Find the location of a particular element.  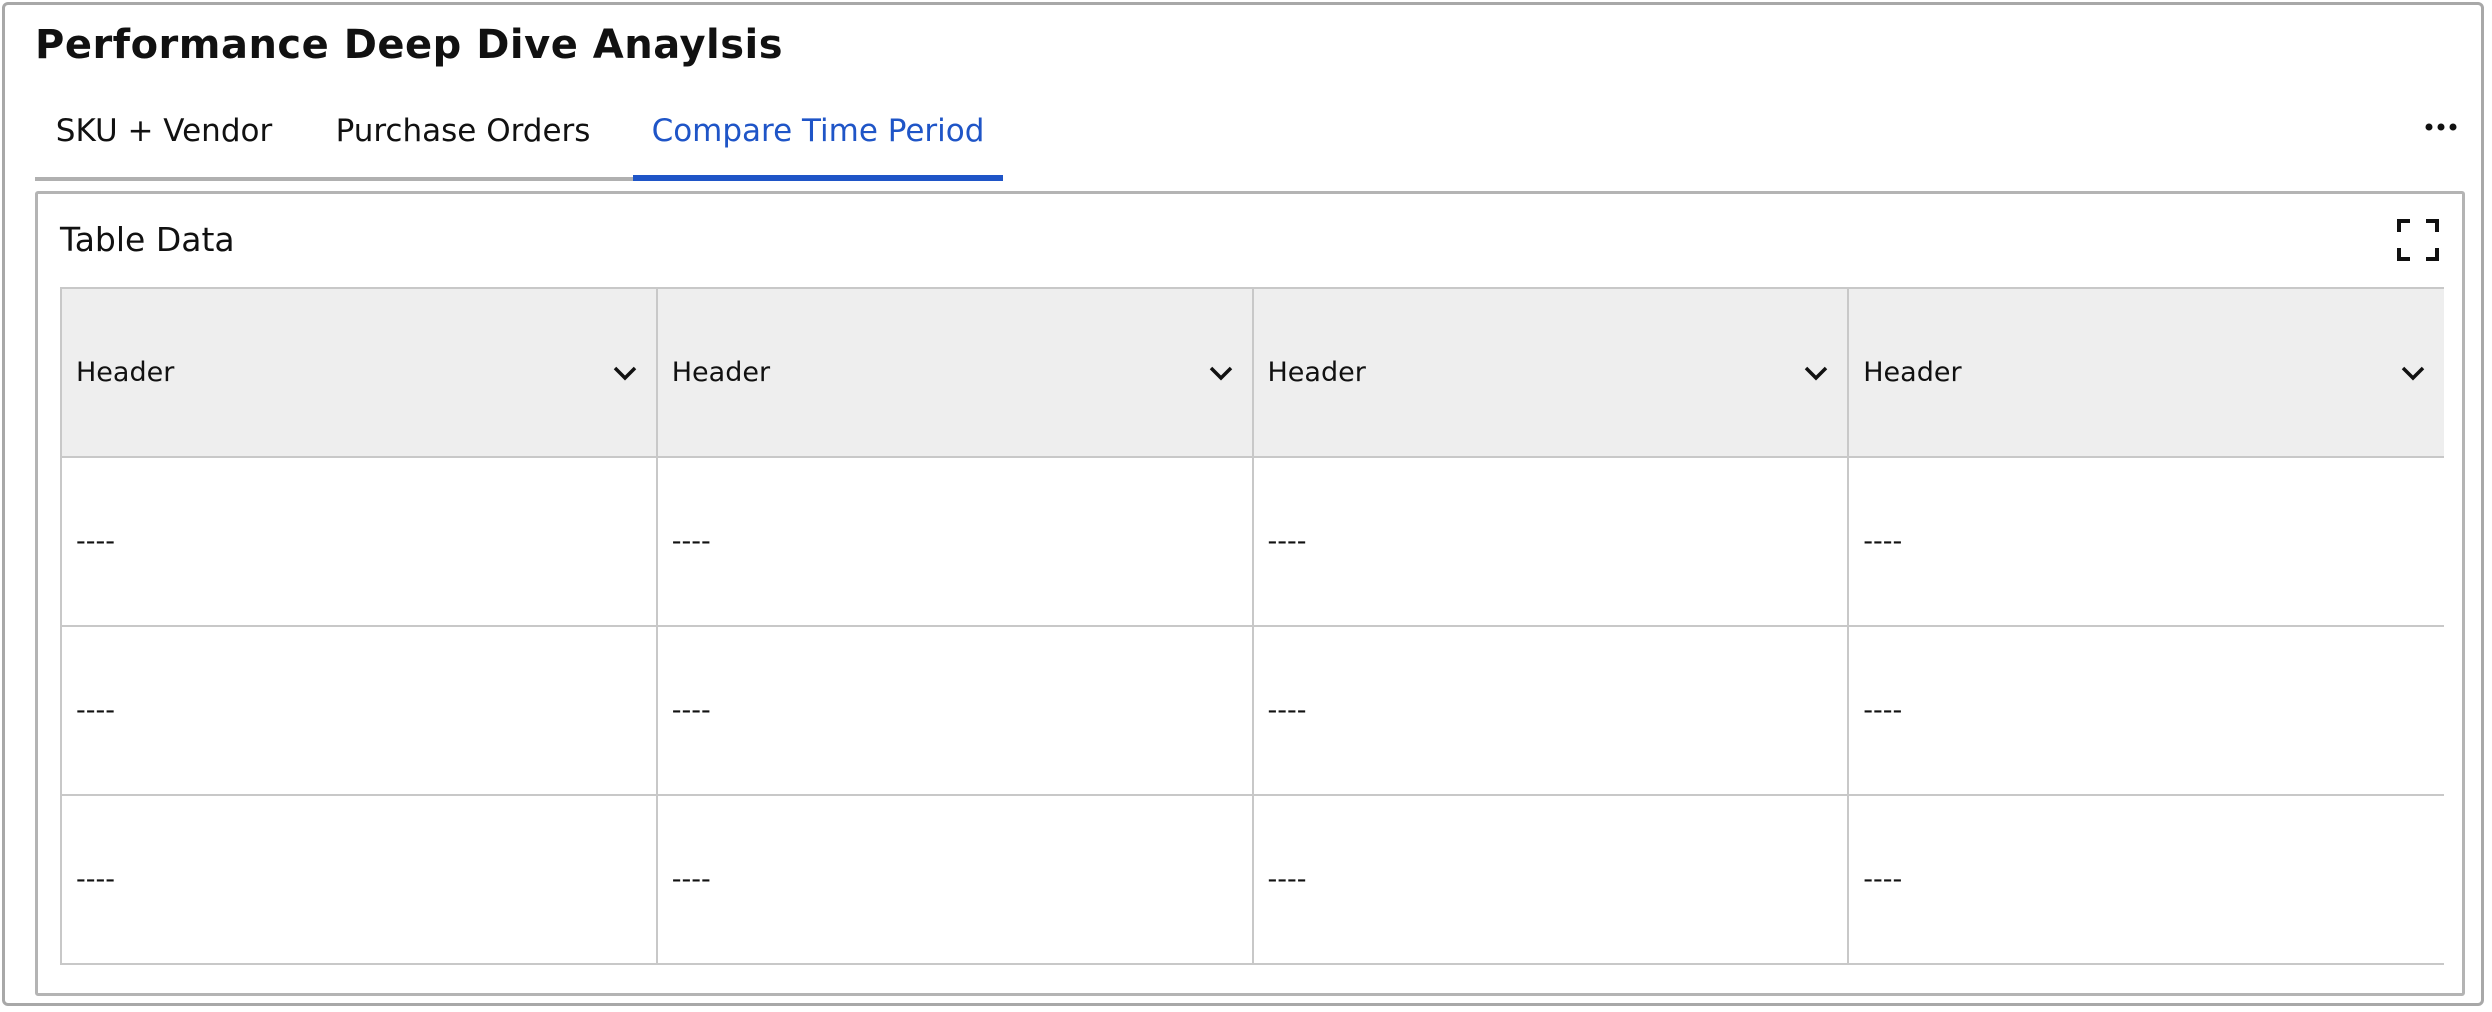

fullscreen-expand-icon is located at coordinates (2418, 240).